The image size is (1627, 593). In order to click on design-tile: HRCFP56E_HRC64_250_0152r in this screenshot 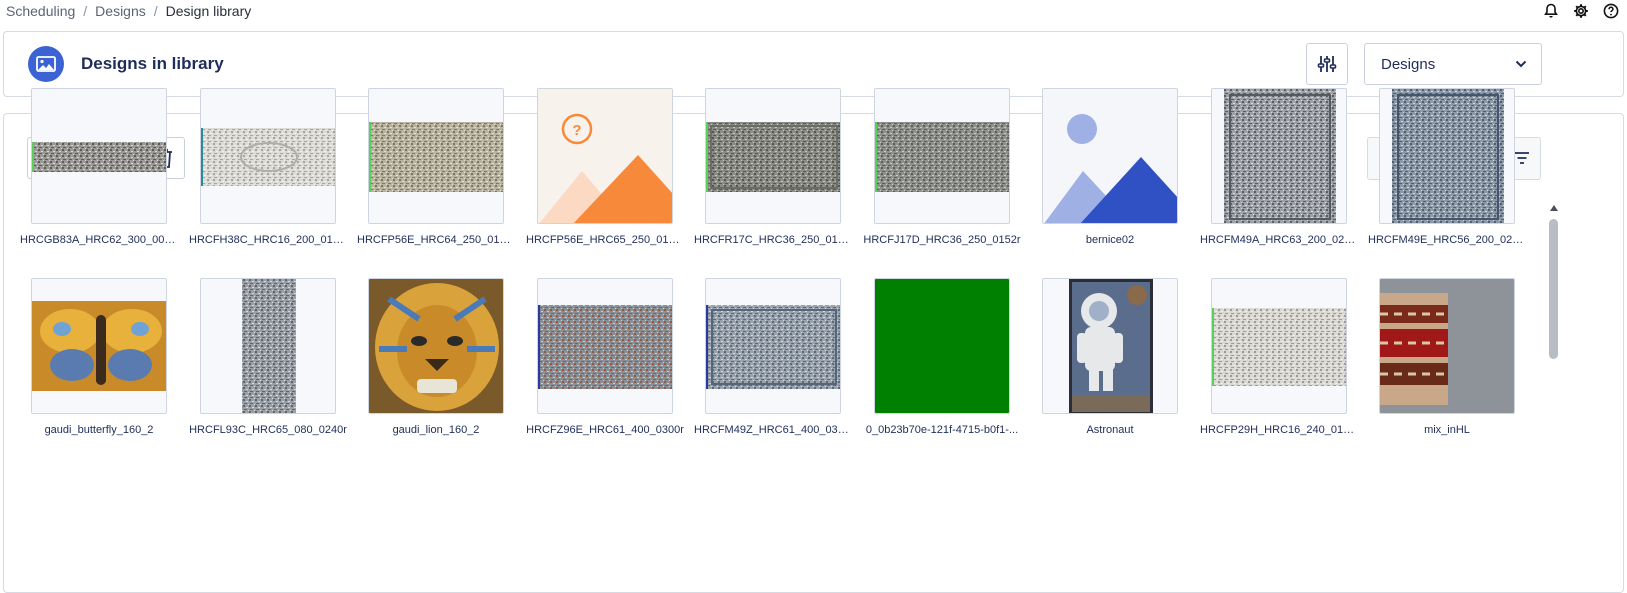, I will do `click(438, 168)`.